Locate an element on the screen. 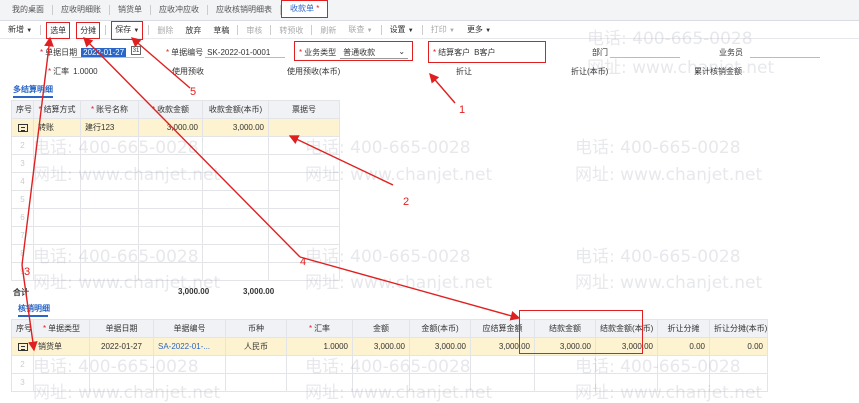  date-underline is located at coordinates (108, 57).